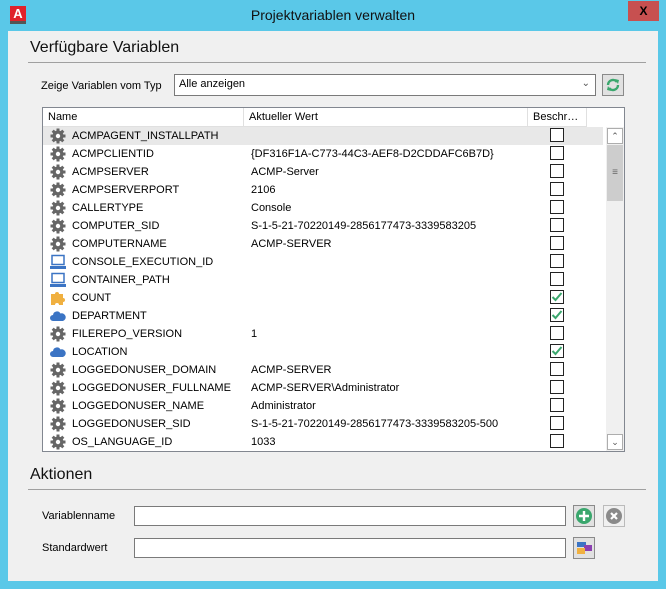 This screenshot has width=666, height=589. I want to click on table-row: COMPUTERNAME ACMP-SERVER, so click(323, 244).